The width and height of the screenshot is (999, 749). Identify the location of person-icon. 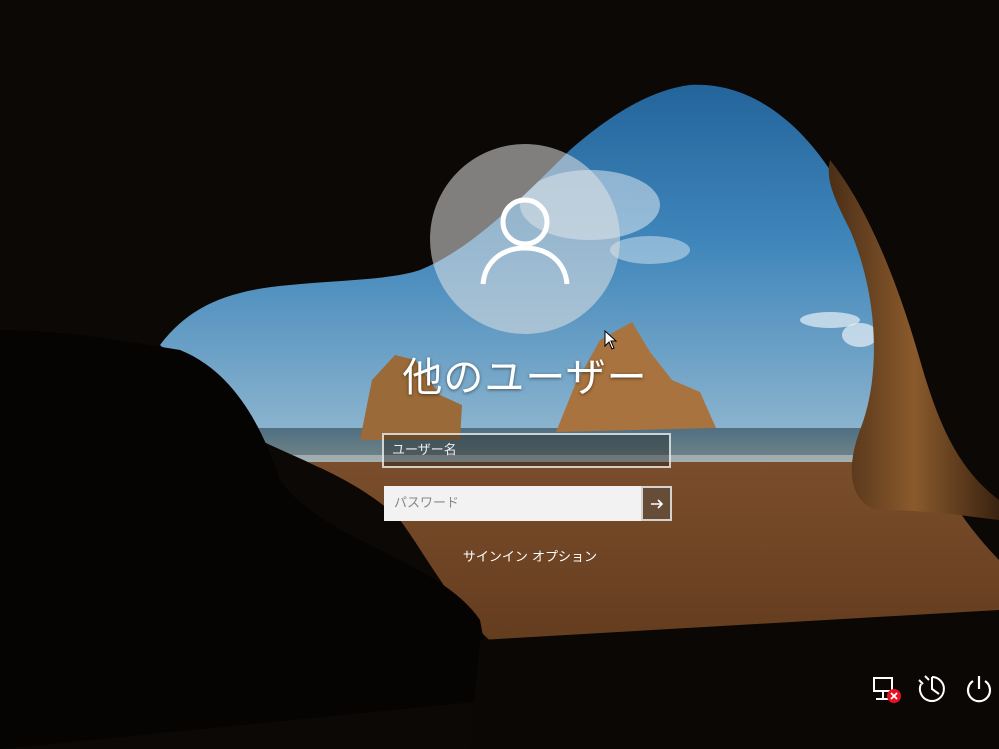
(525, 241).